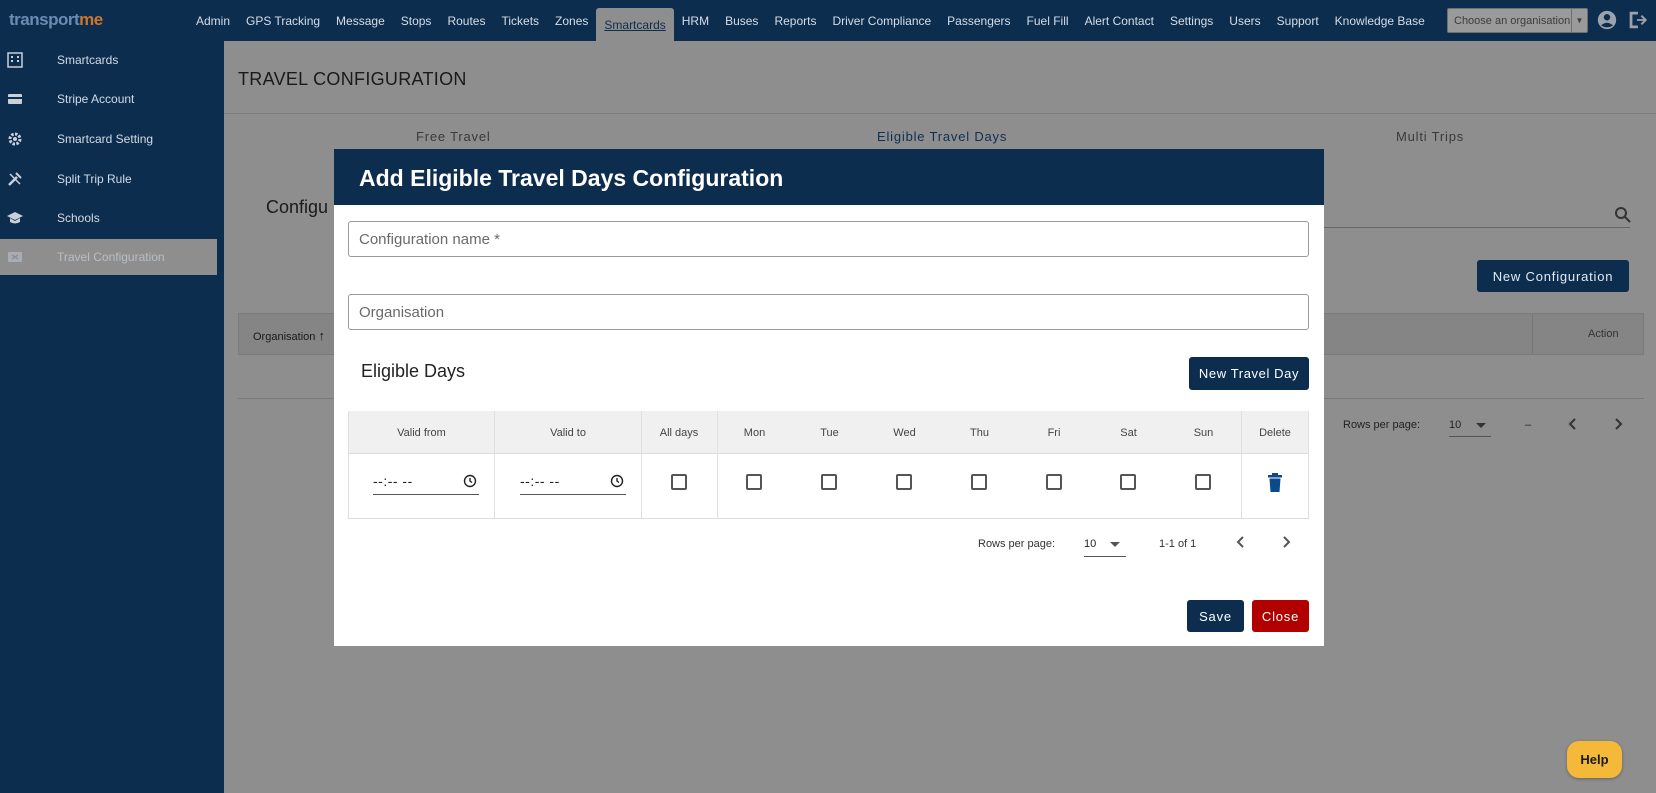 The height and width of the screenshot is (793, 1656). I want to click on nav-item-message: Message, so click(360, 20).